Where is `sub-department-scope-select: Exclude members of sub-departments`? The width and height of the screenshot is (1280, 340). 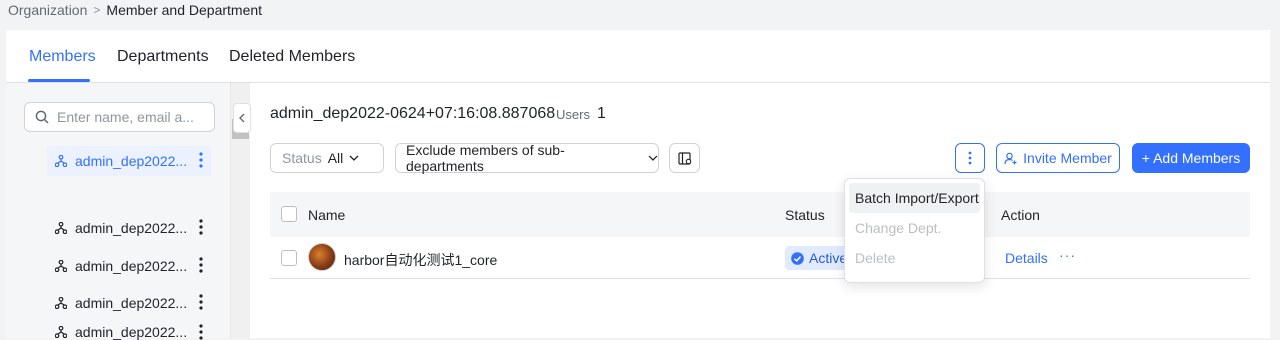 sub-department-scope-select: Exclude members of sub-departments is located at coordinates (527, 158).